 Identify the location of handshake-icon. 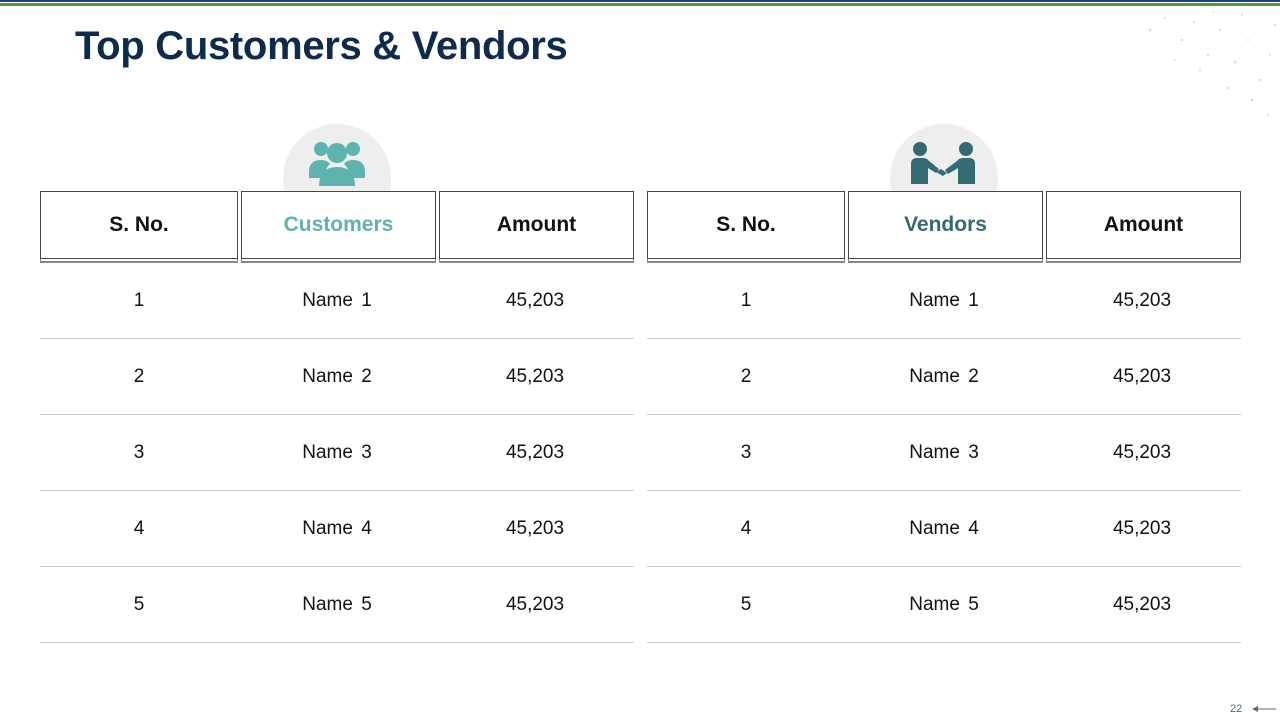
(943, 163).